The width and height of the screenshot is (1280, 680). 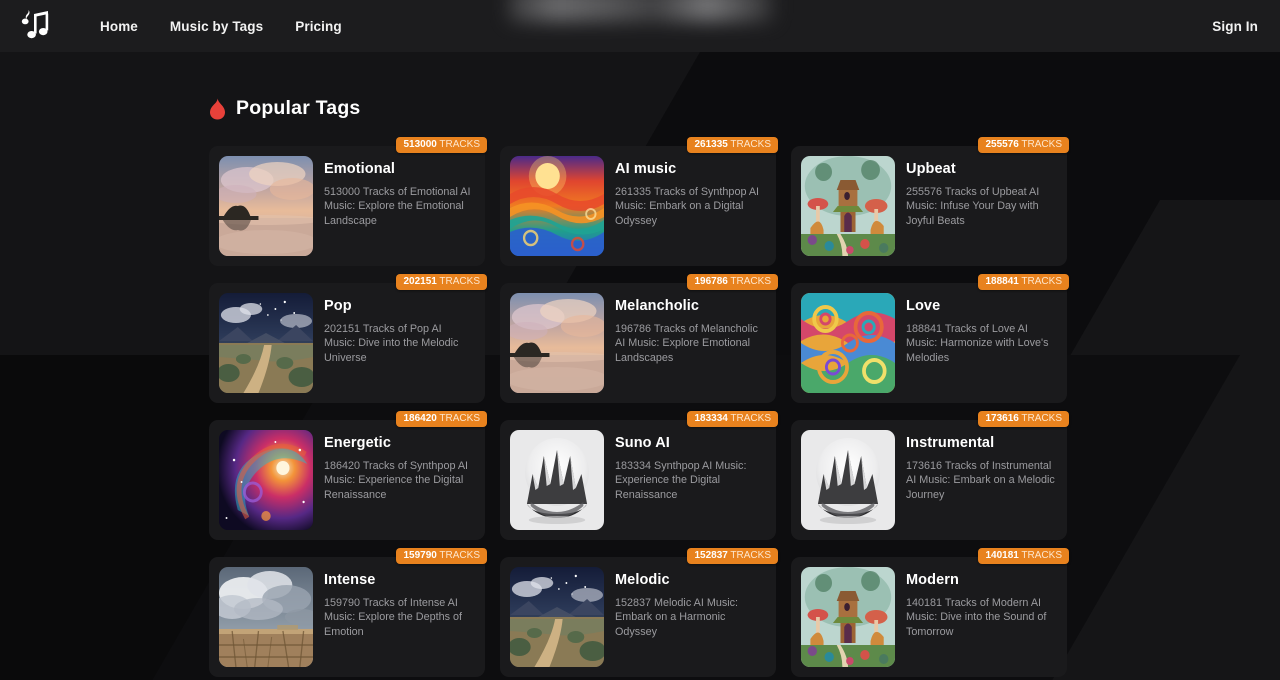 What do you see at coordinates (420, 418) in the screenshot?
I see `track-count-value: 186420` at bounding box center [420, 418].